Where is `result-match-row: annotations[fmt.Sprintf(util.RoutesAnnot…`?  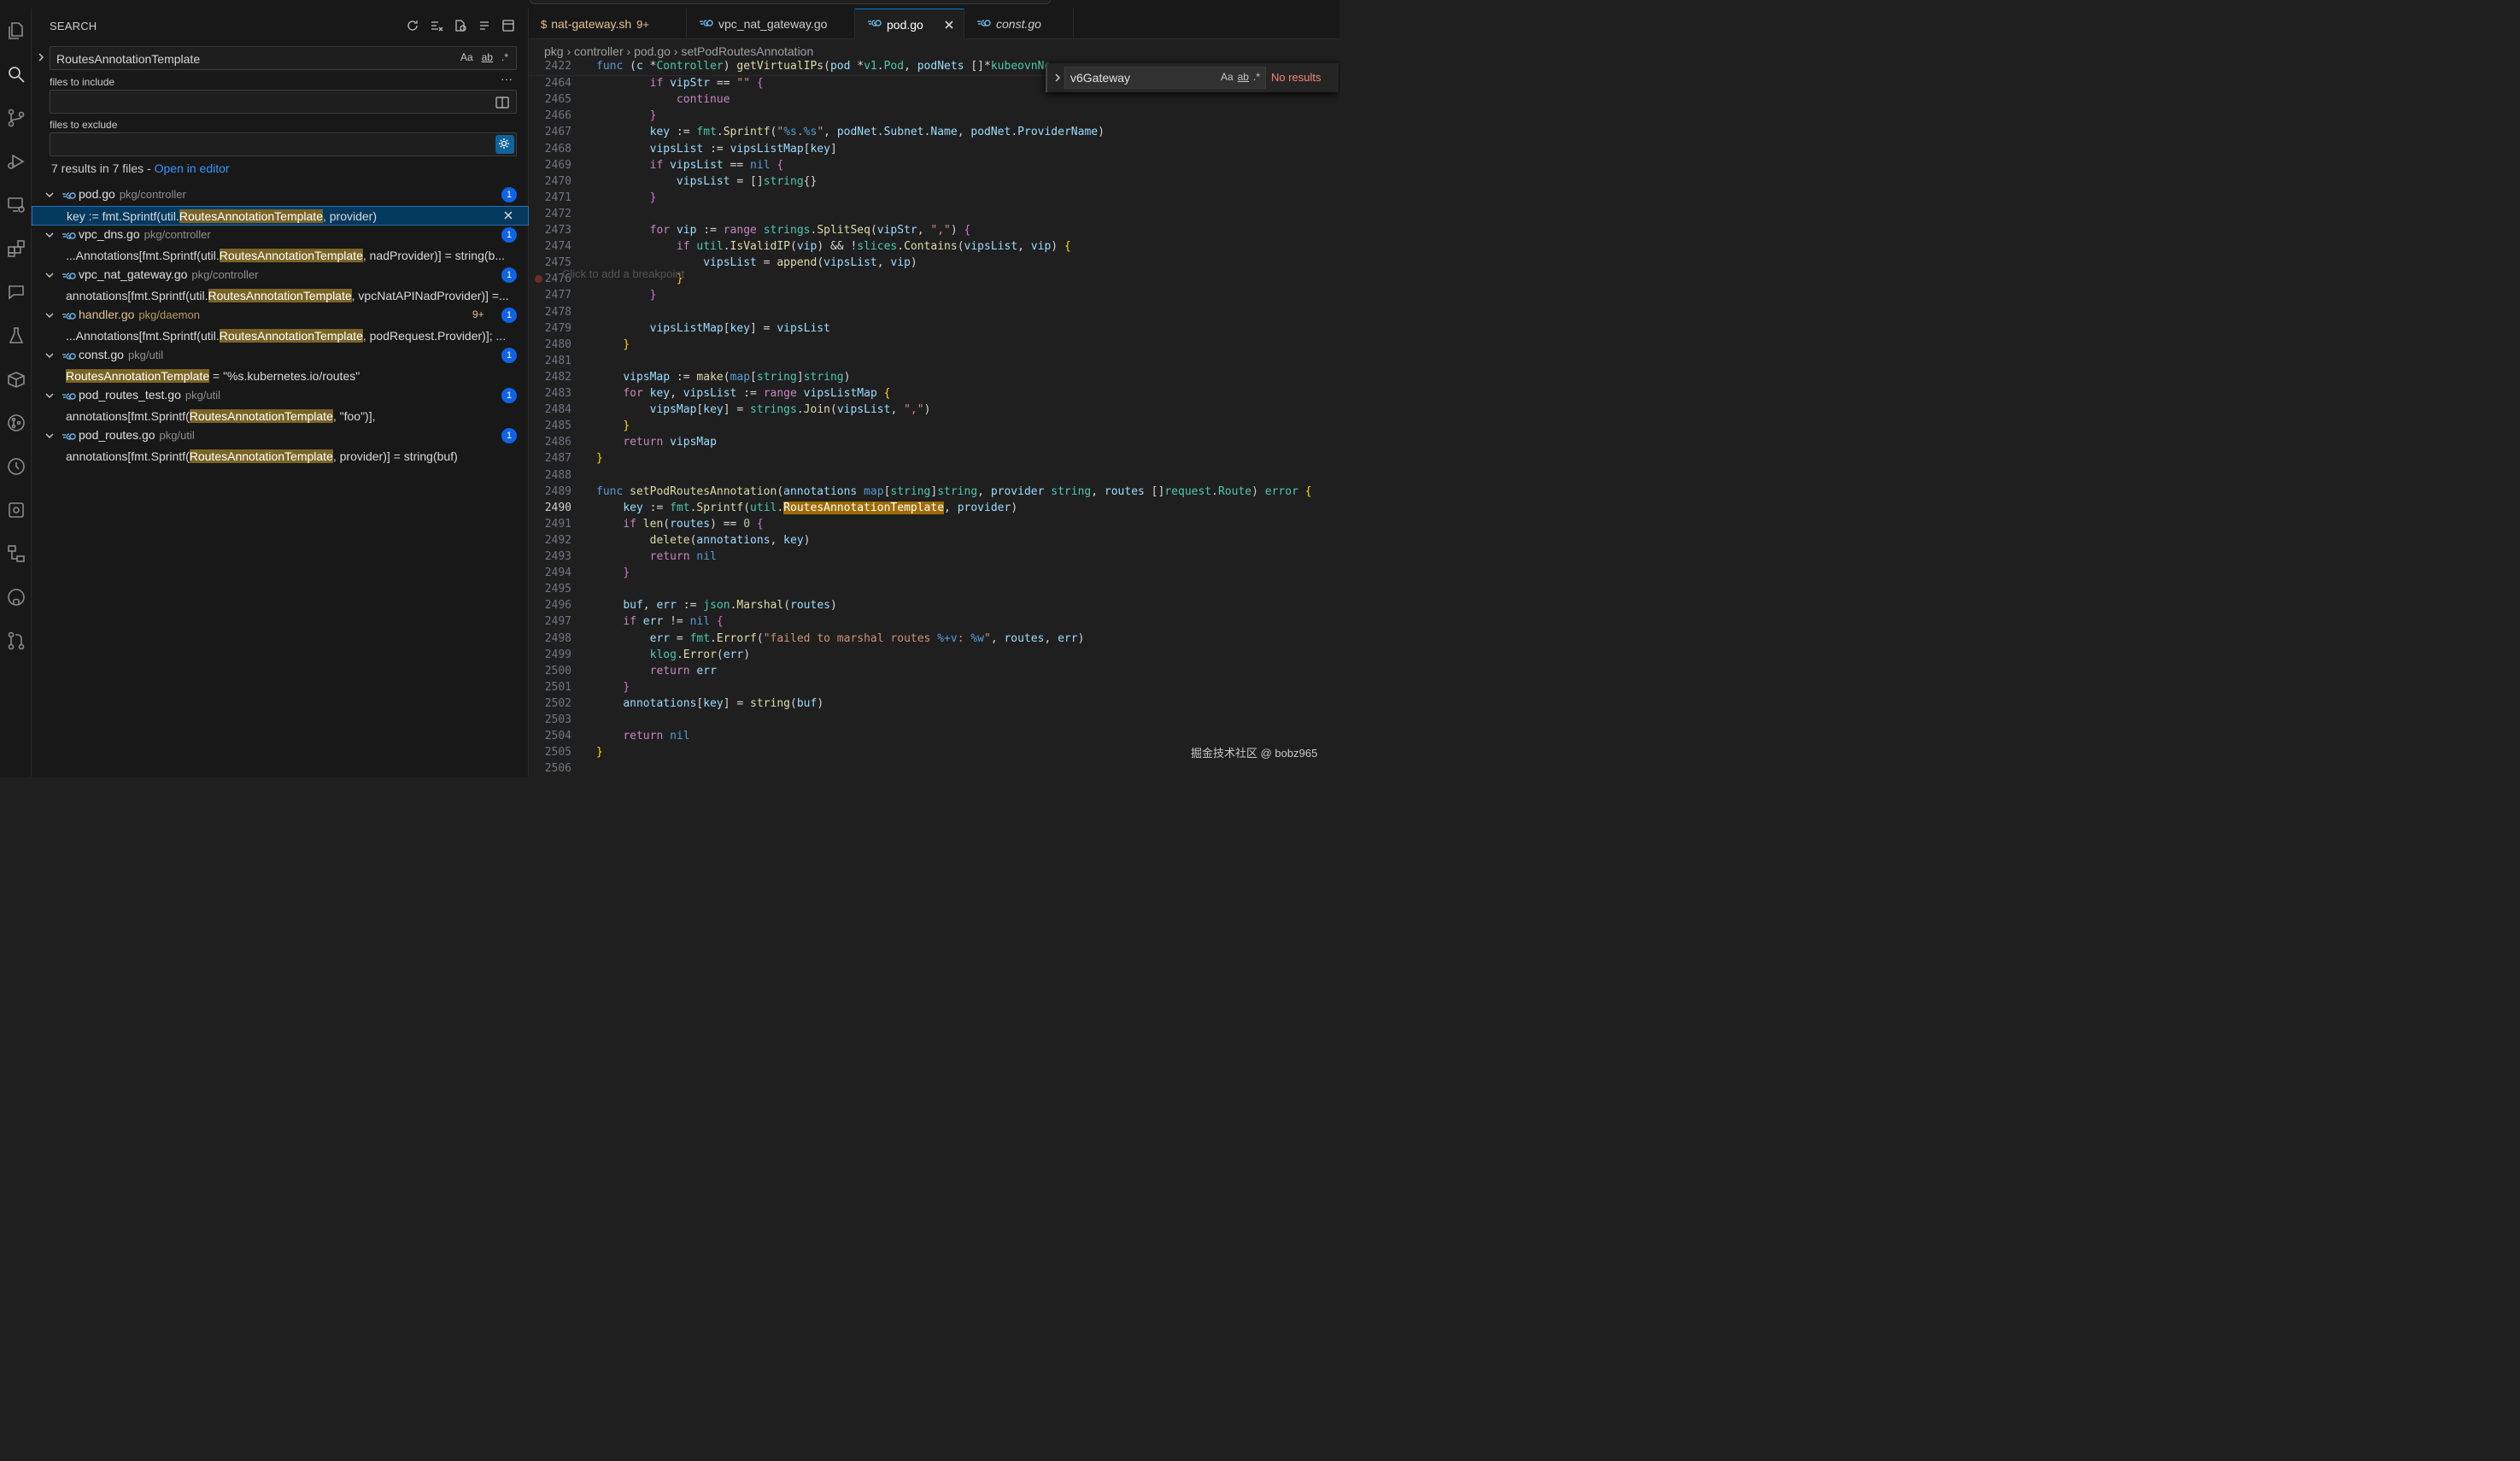
result-match-row: annotations[fmt.Sprintf(util.RoutesAnnot… is located at coordinates (280, 296).